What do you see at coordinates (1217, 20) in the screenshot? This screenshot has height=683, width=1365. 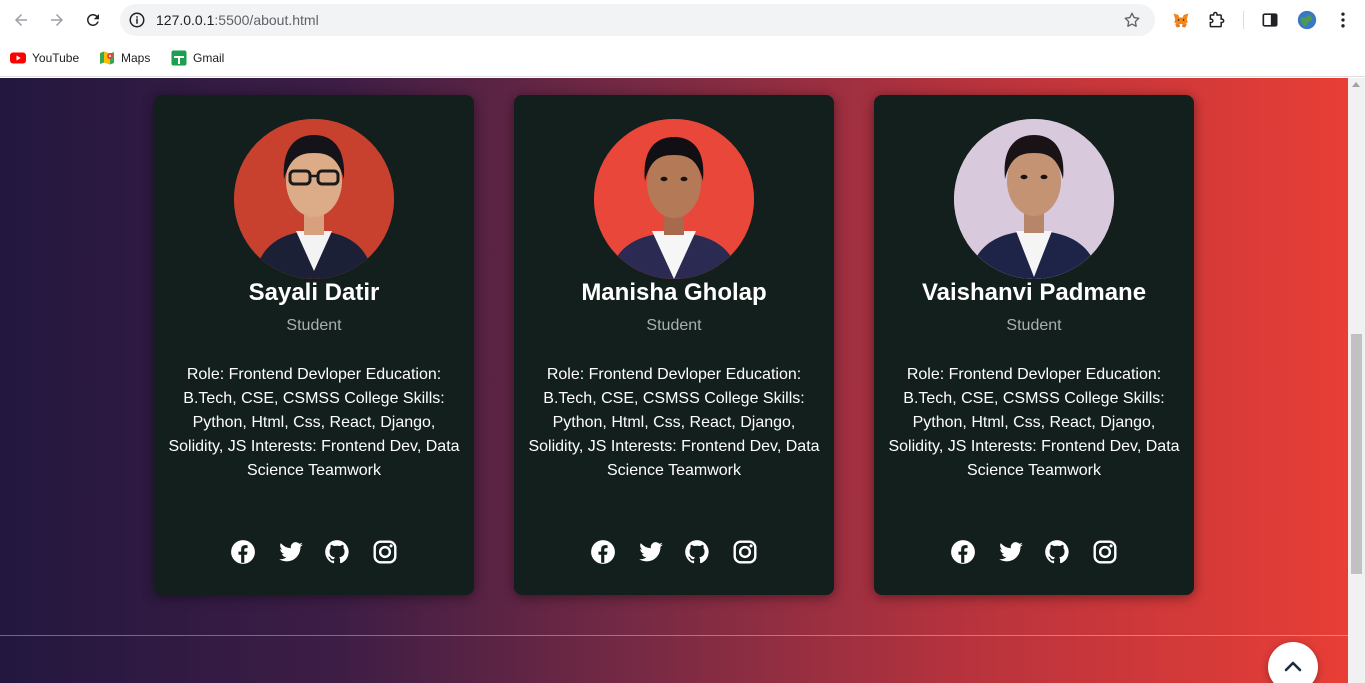 I see `extensions-puzzle-icon` at bounding box center [1217, 20].